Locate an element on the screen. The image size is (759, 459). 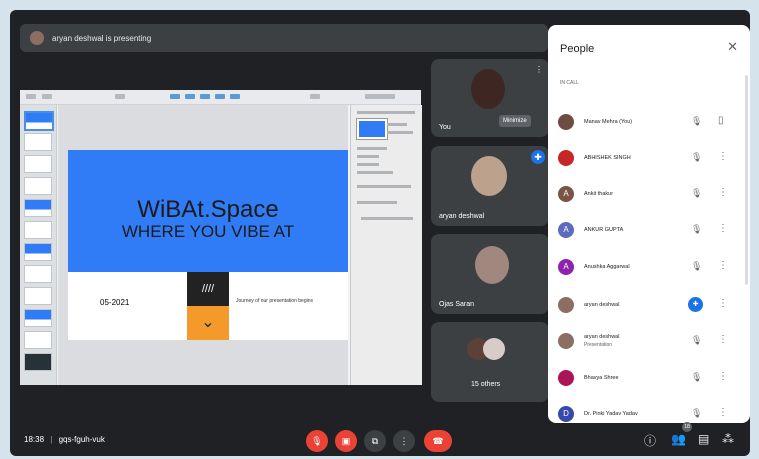
close-icon: ✕ is located at coordinates (732, 47).